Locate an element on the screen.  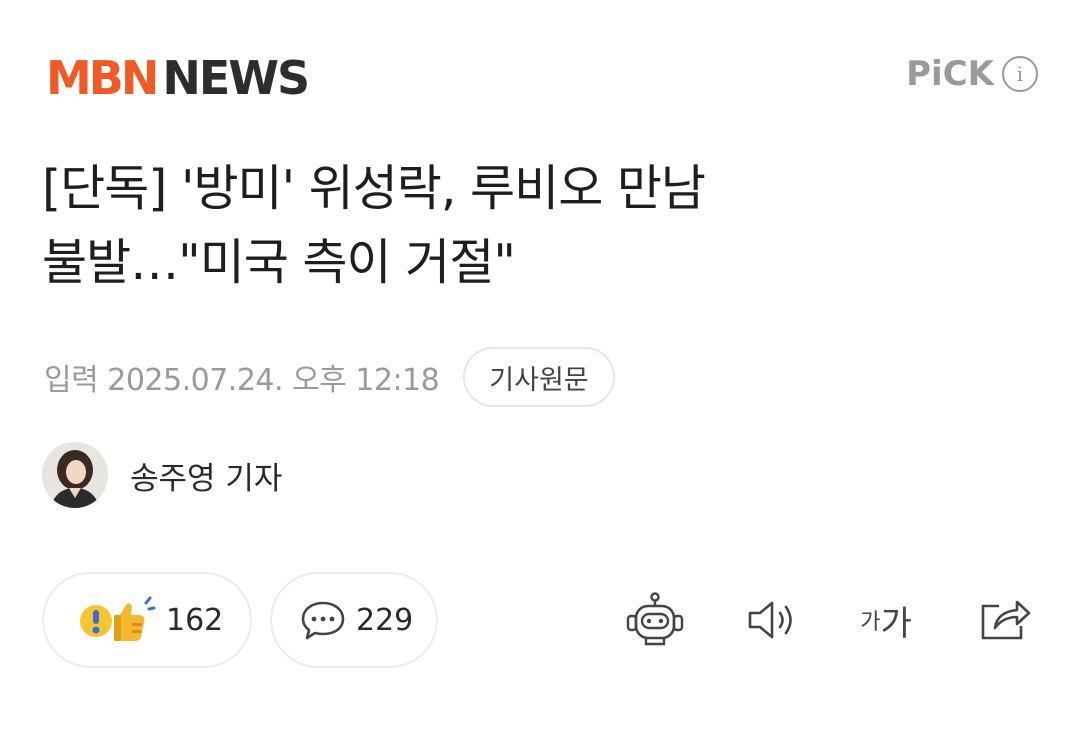
comment-count: 229 is located at coordinates (385, 620).